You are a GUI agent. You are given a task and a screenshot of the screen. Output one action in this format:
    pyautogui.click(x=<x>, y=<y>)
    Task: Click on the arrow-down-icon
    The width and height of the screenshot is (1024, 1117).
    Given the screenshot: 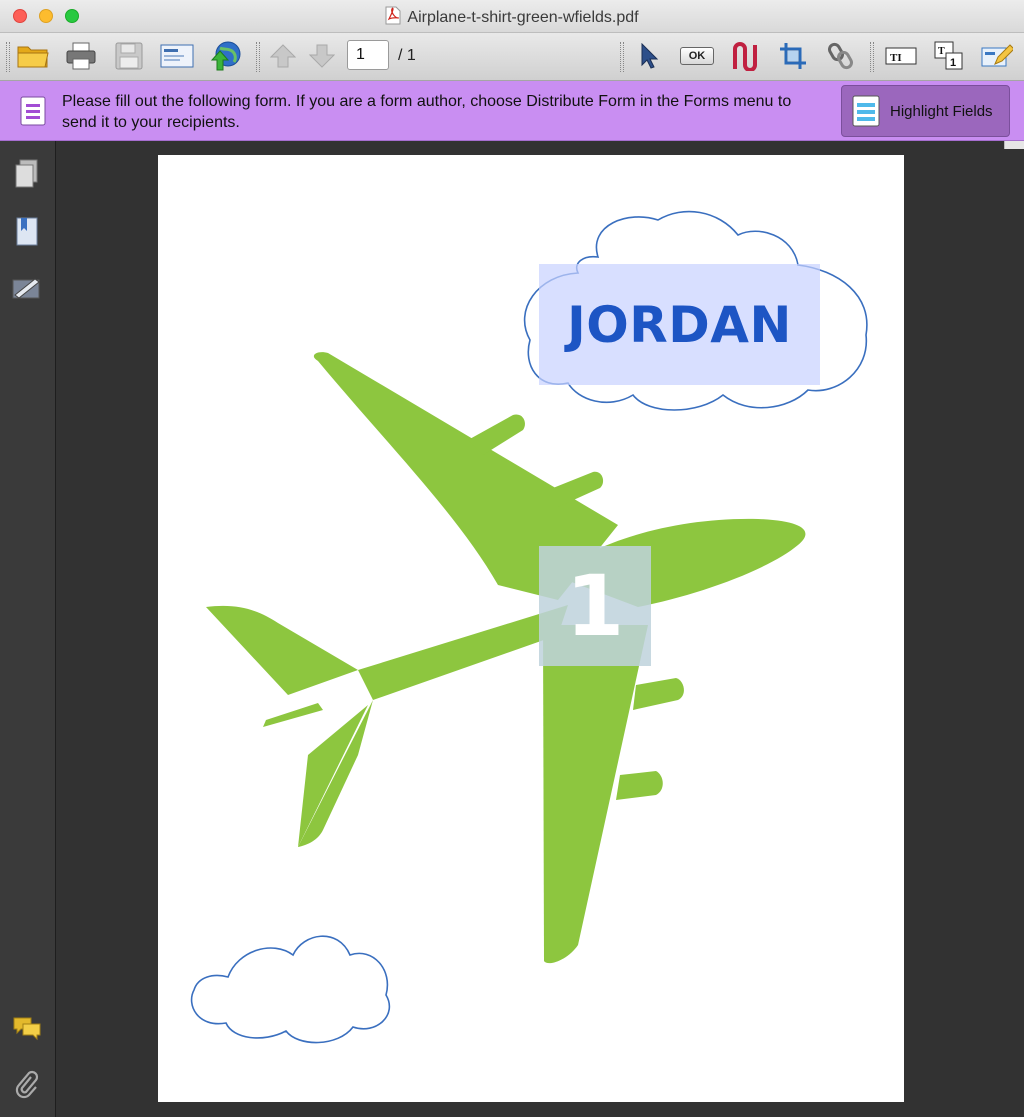 What is the action you would take?
    pyautogui.click(x=322, y=56)
    